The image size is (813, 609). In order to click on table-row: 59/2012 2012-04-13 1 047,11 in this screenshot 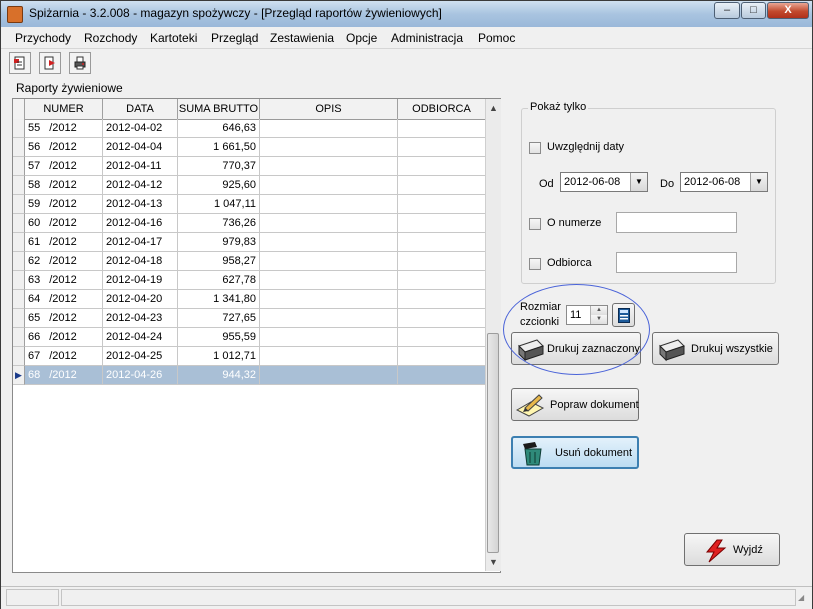, I will do `click(249, 204)`.